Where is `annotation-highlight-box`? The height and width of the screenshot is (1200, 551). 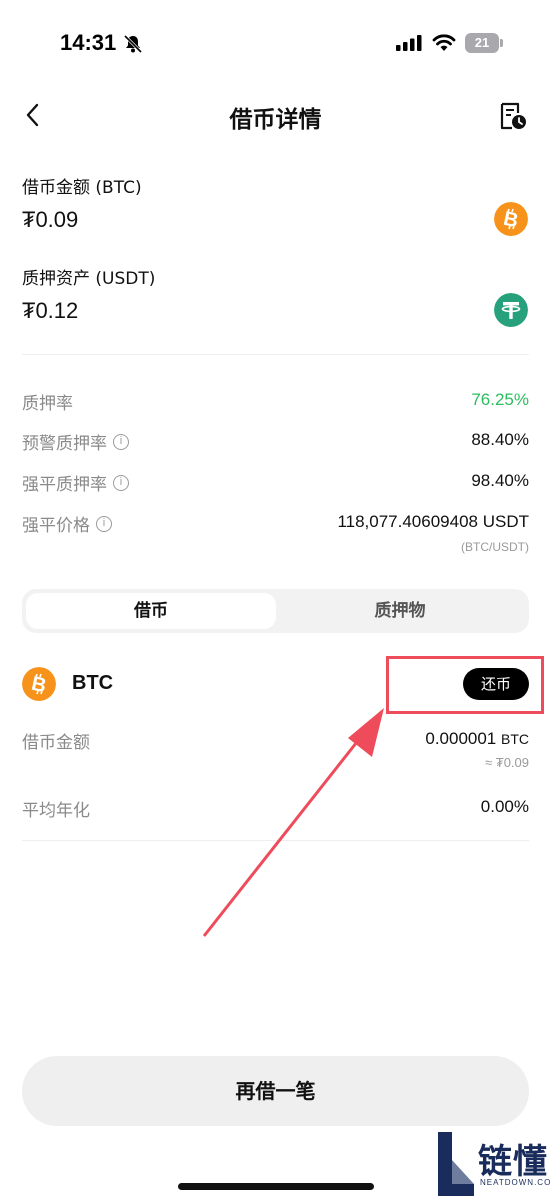 annotation-highlight-box is located at coordinates (465, 685).